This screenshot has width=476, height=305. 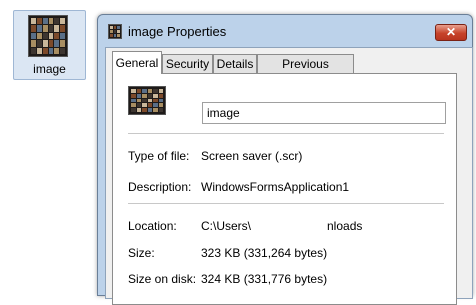 What do you see at coordinates (159, 156) in the screenshot?
I see `type-of-file-label: Type of file:` at bounding box center [159, 156].